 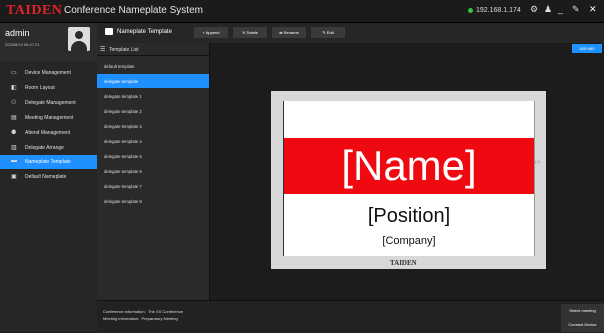 What do you see at coordinates (48, 118) in the screenshot?
I see `sidebar-item-meeting-management: ▤ Meeting Management` at bounding box center [48, 118].